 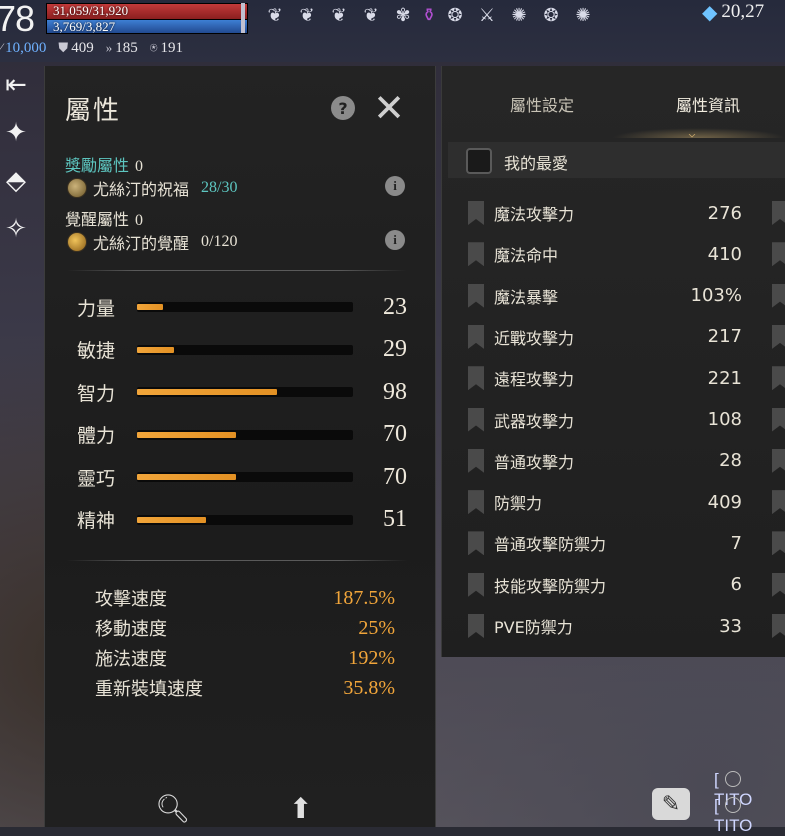 I want to click on attribute-label: 智力, so click(x=96, y=393).